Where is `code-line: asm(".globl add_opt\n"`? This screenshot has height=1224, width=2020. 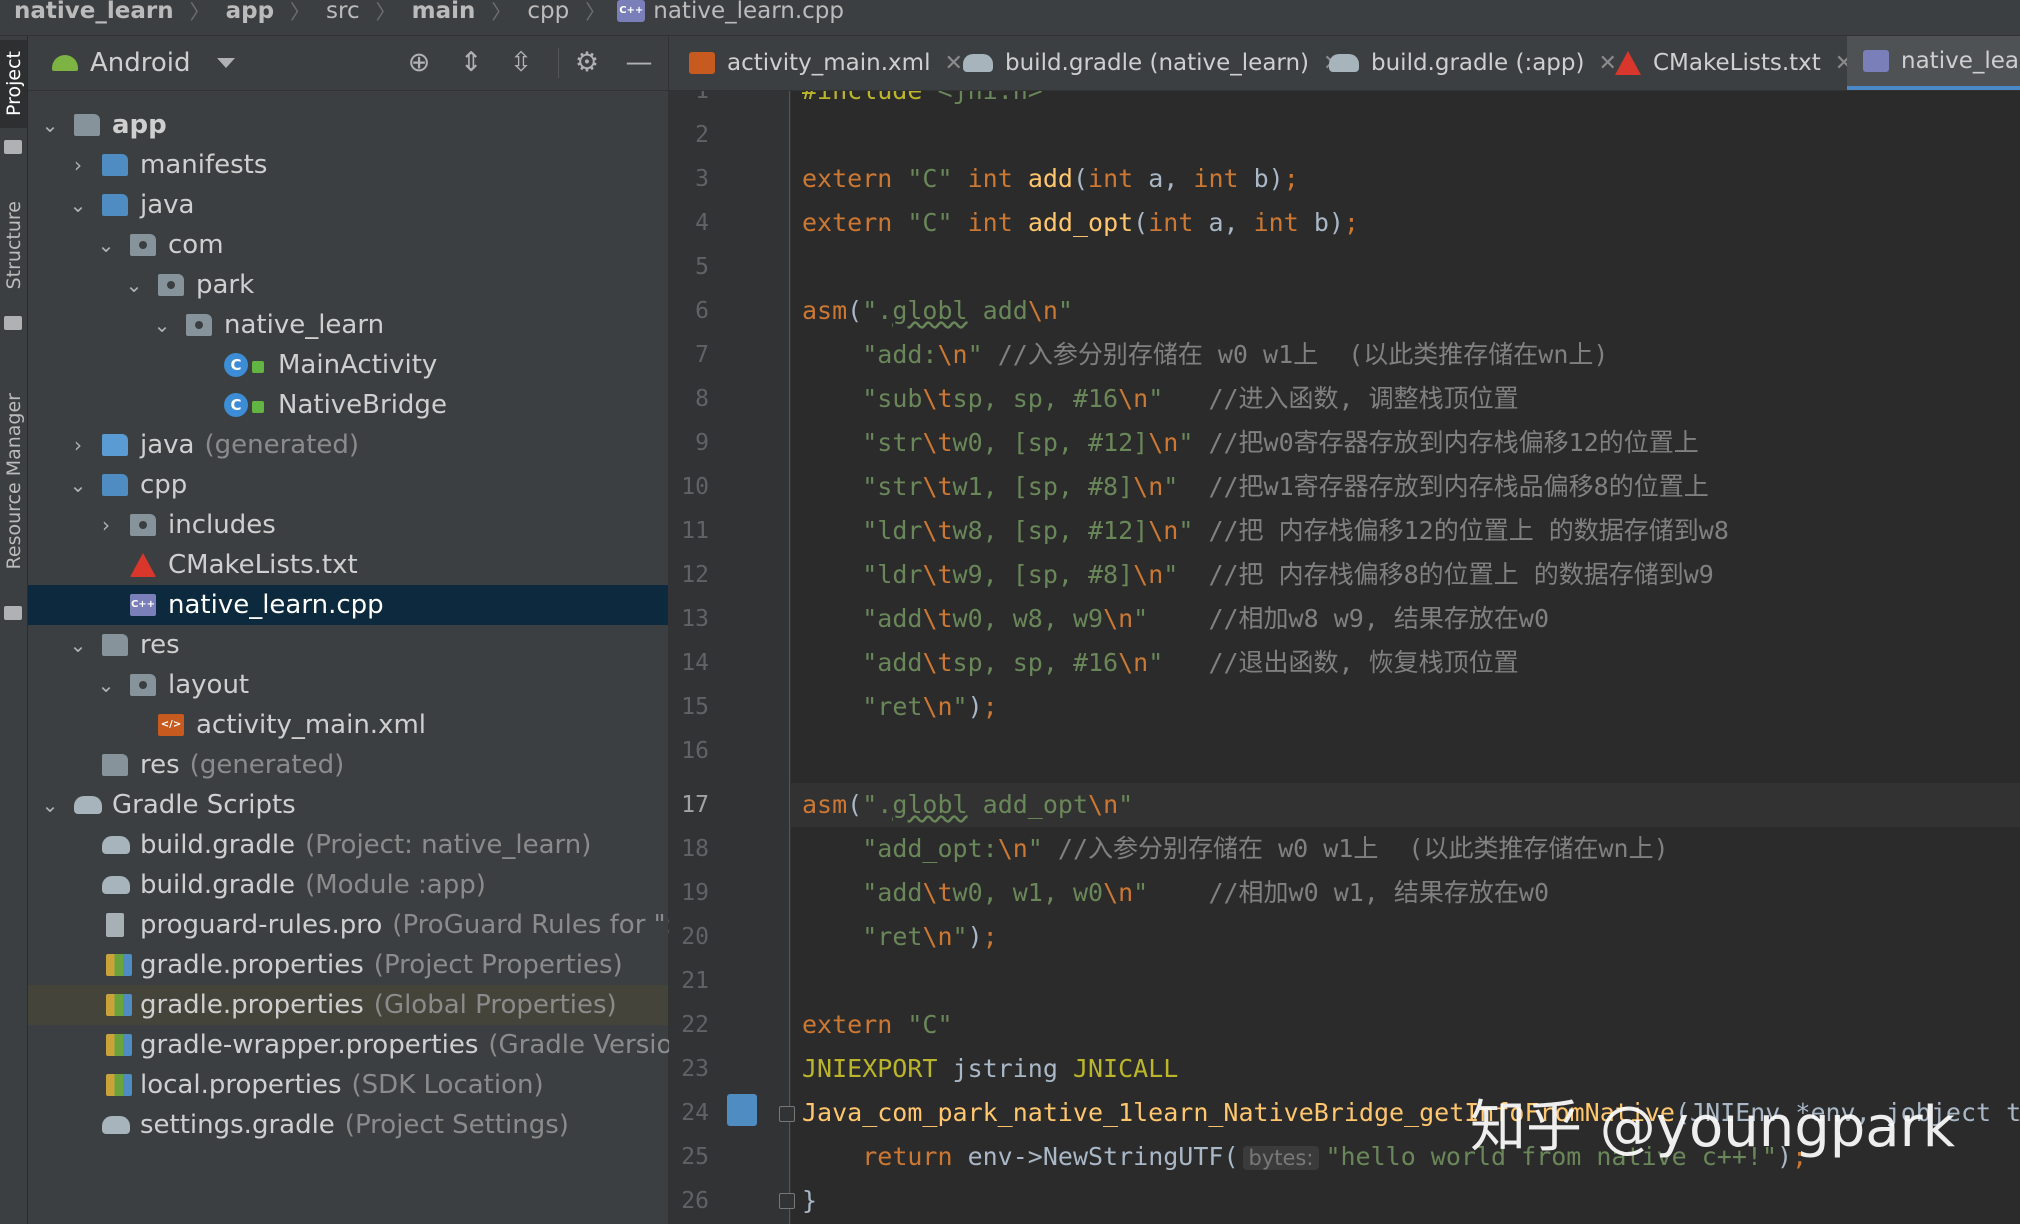 code-line: asm(".globl add_opt\n" is located at coordinates (968, 804).